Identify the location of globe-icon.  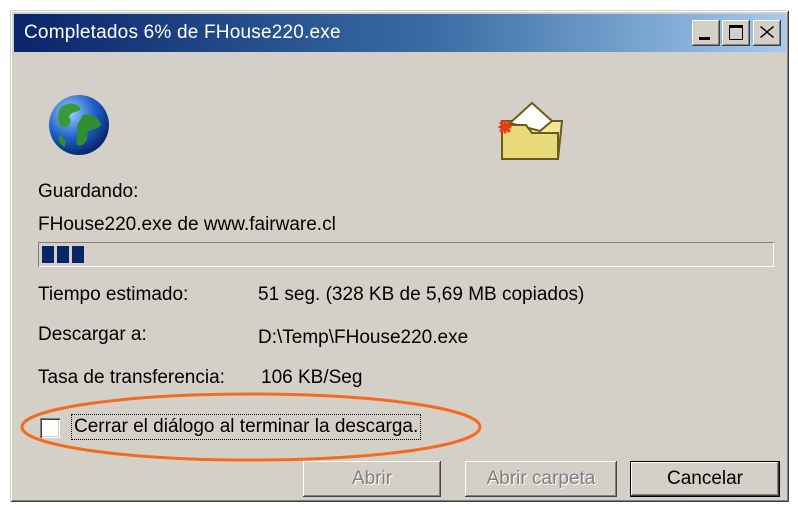
(79, 125).